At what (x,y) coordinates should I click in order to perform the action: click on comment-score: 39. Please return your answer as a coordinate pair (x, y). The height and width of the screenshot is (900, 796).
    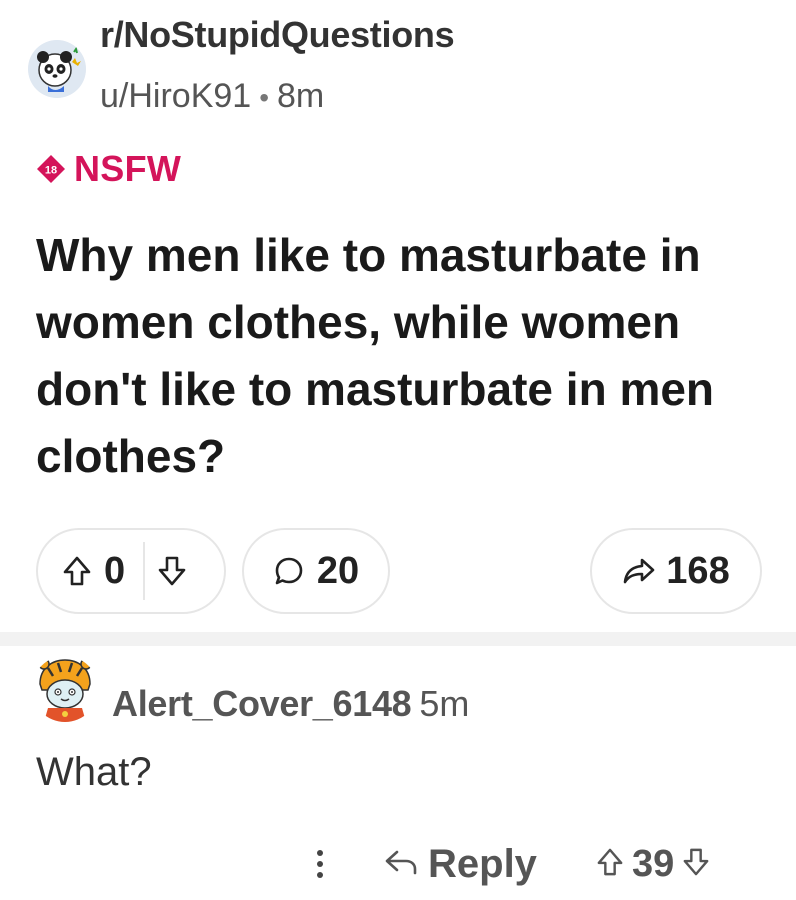
    Looking at the image, I should click on (653, 863).